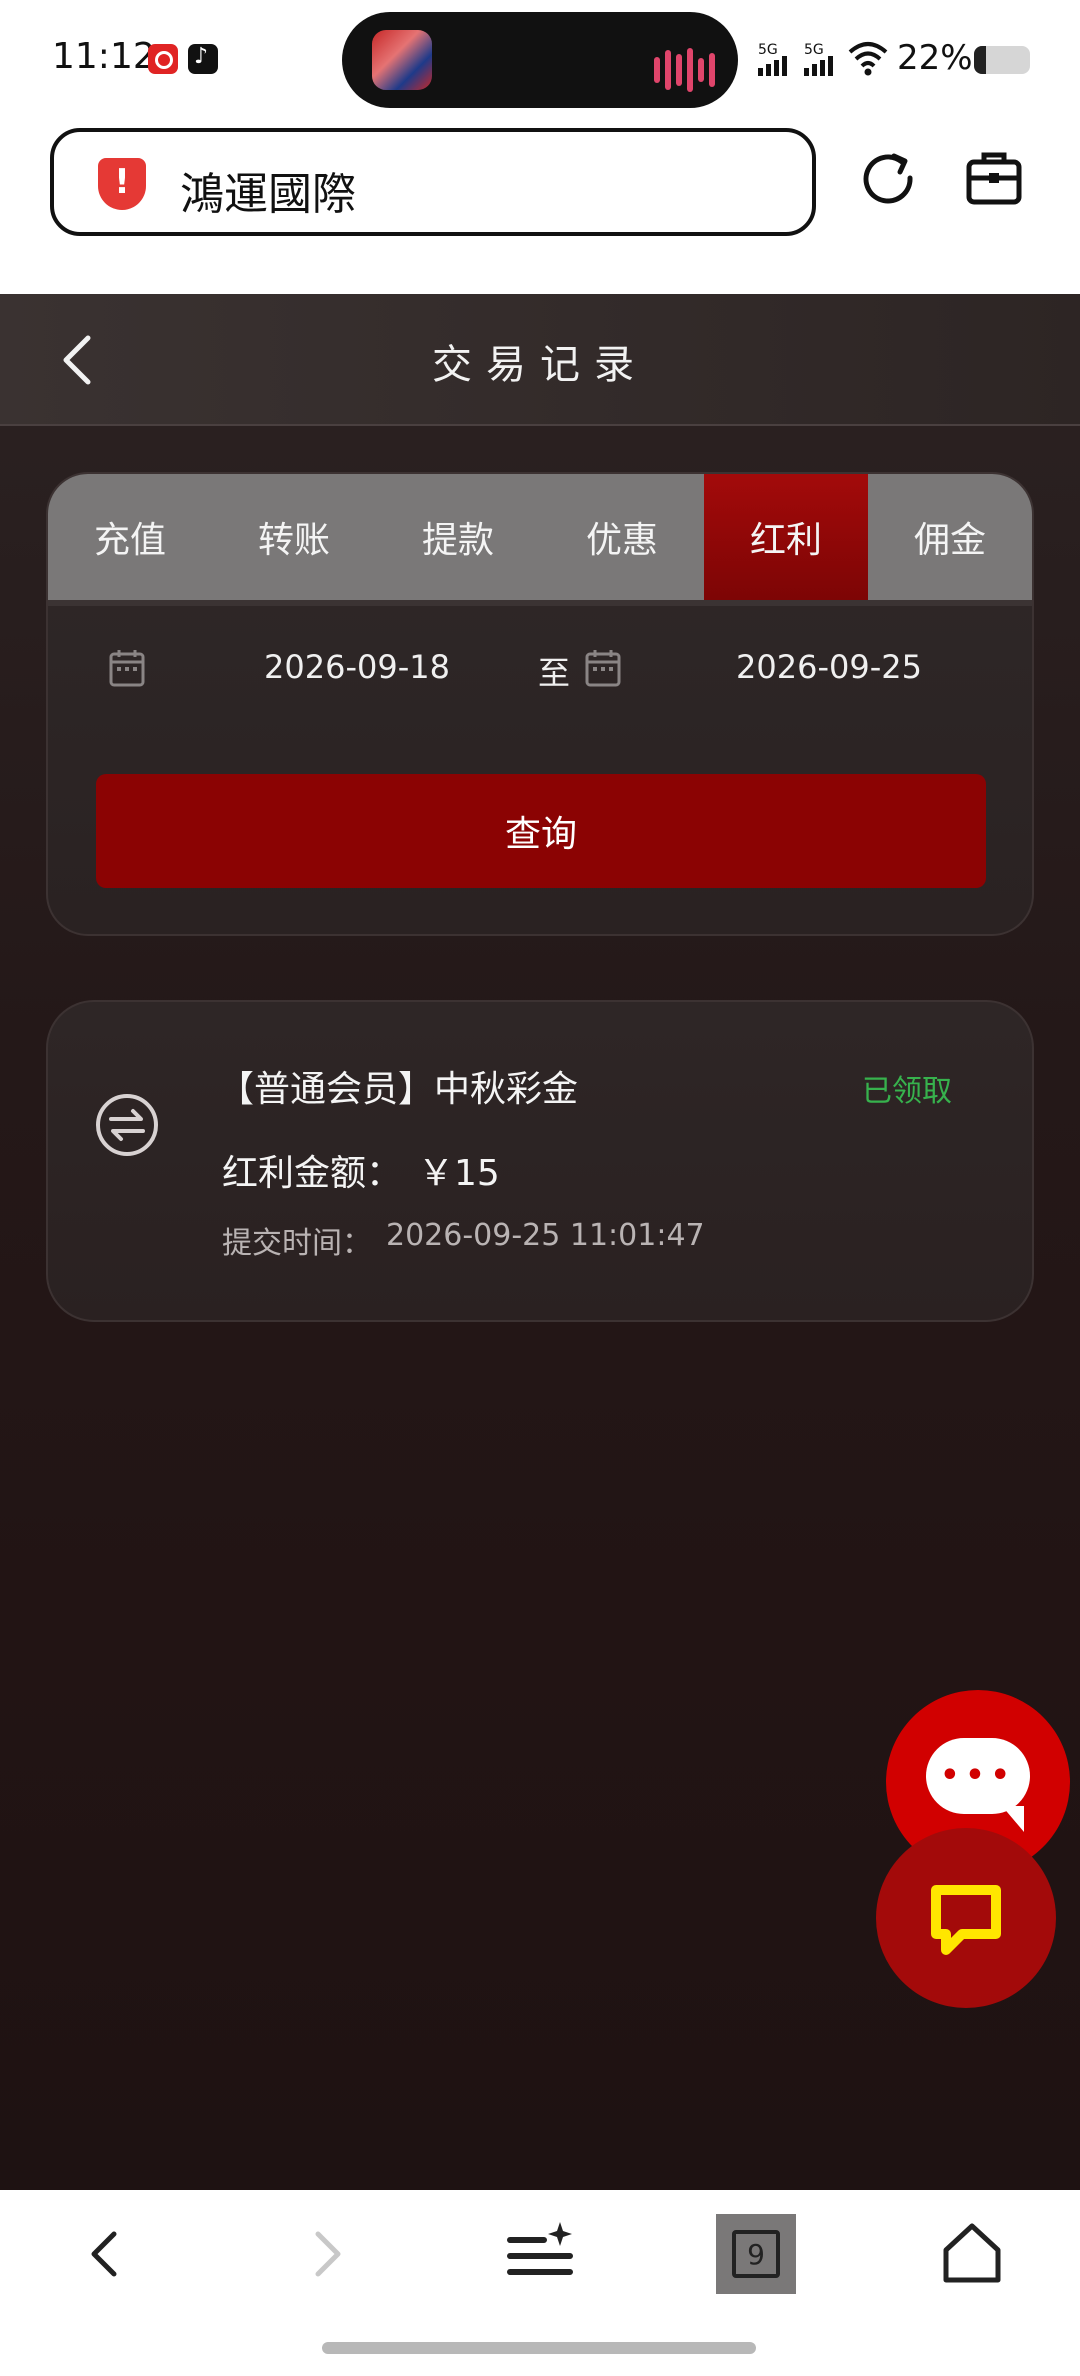 The height and width of the screenshot is (2376, 1080). Describe the element at coordinates (541, 831) in the screenshot. I see `query-button: 查询` at that location.